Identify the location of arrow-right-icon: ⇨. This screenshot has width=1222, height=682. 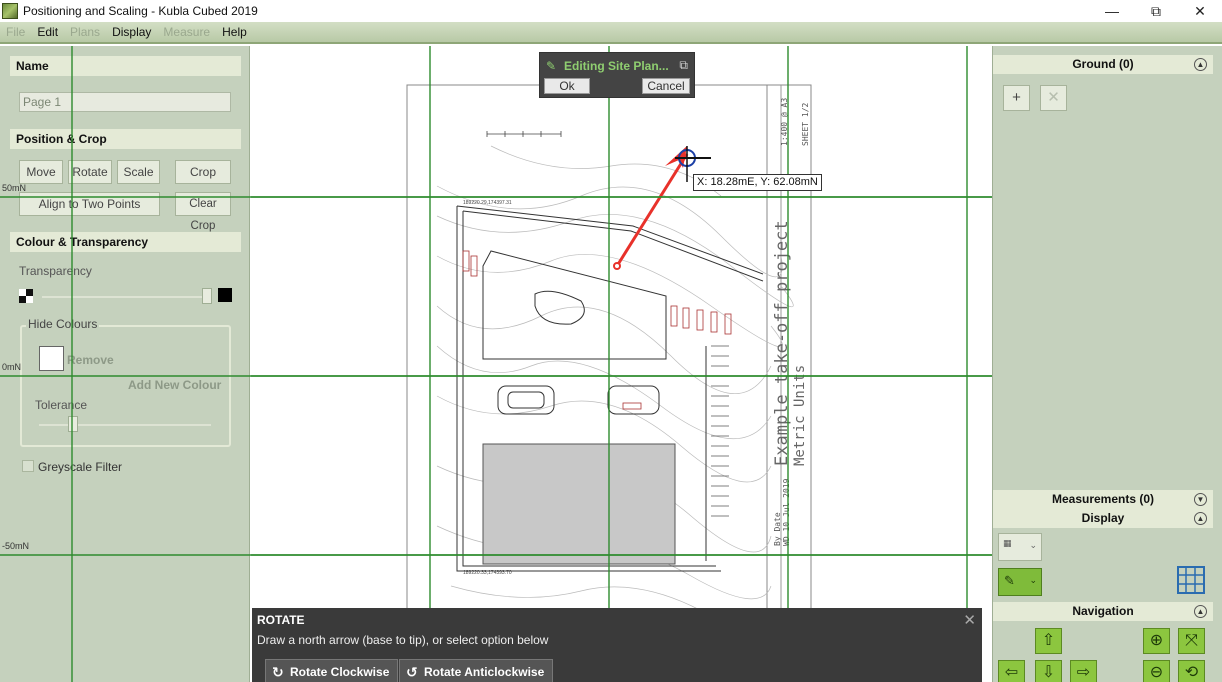
(1083, 672).